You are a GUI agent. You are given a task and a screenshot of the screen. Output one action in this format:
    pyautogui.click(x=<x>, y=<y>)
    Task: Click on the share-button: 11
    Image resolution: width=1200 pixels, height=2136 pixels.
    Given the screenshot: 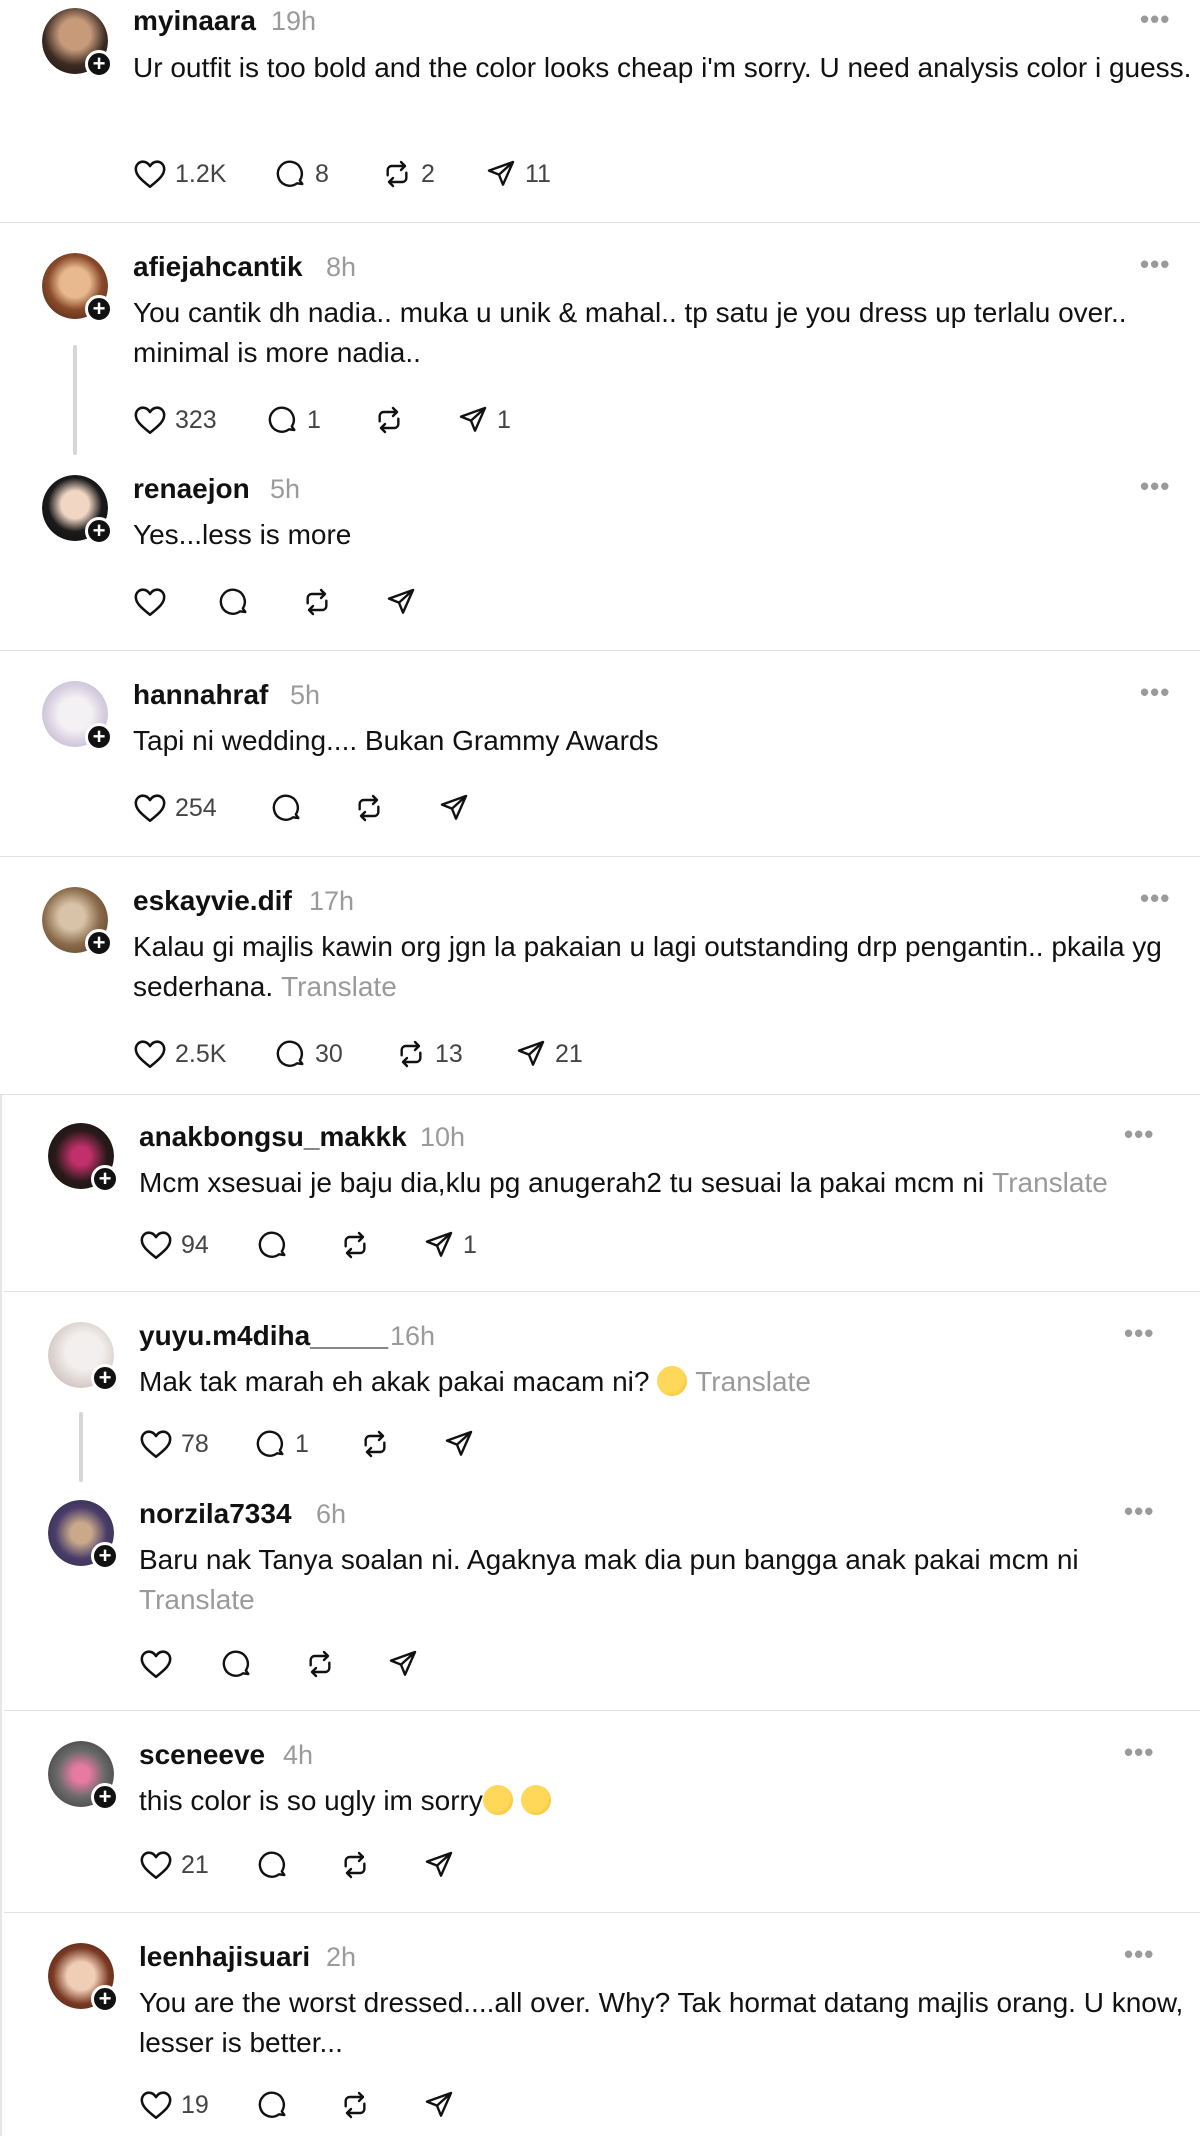 What is the action you would take?
    pyautogui.click(x=518, y=174)
    